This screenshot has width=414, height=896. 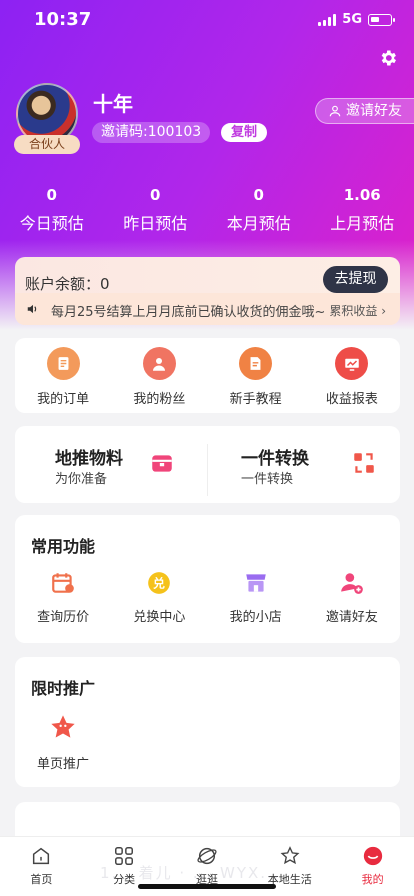 I want to click on avatar-block: 合伙人, so click(x=47, y=118).